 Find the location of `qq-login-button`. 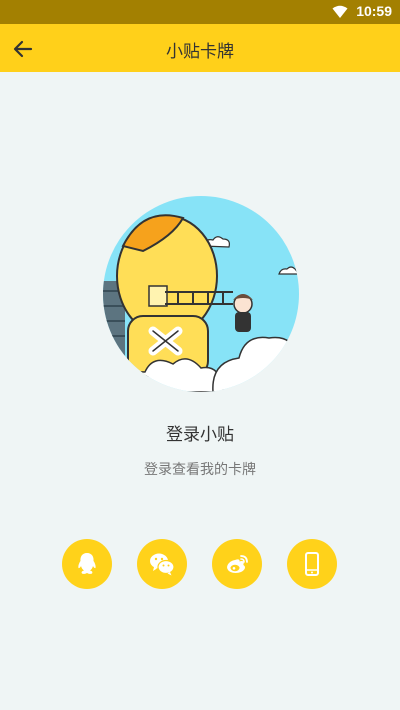

qq-login-button is located at coordinates (87, 564).